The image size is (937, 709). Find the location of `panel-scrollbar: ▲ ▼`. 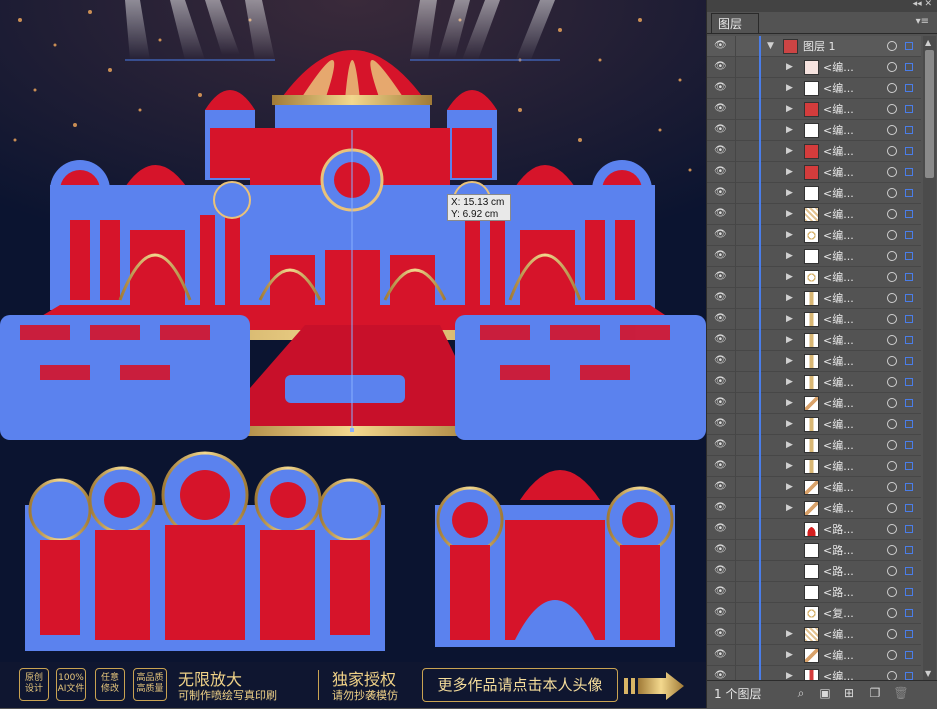

panel-scrollbar: ▲ ▼ is located at coordinates (929, 358).